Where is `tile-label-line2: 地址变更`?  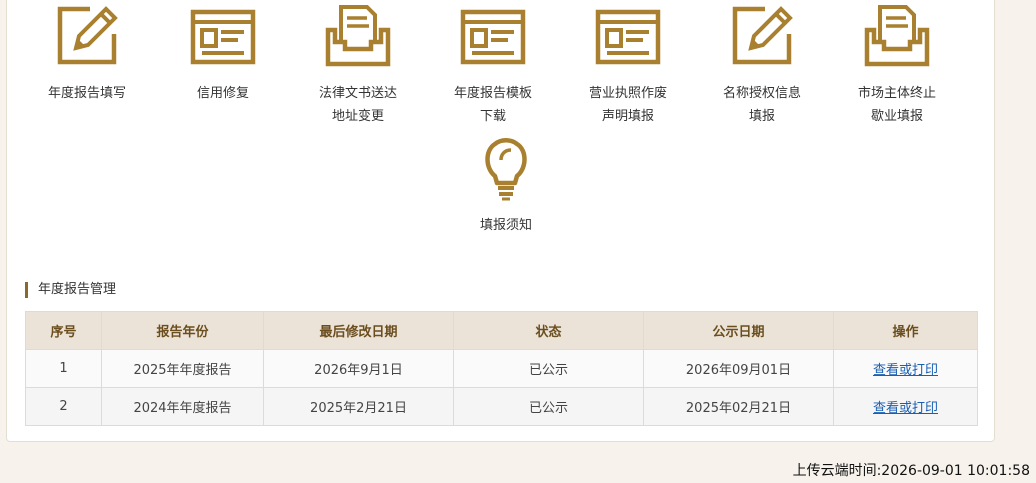 tile-label-line2: 地址变更 is located at coordinates (357, 116).